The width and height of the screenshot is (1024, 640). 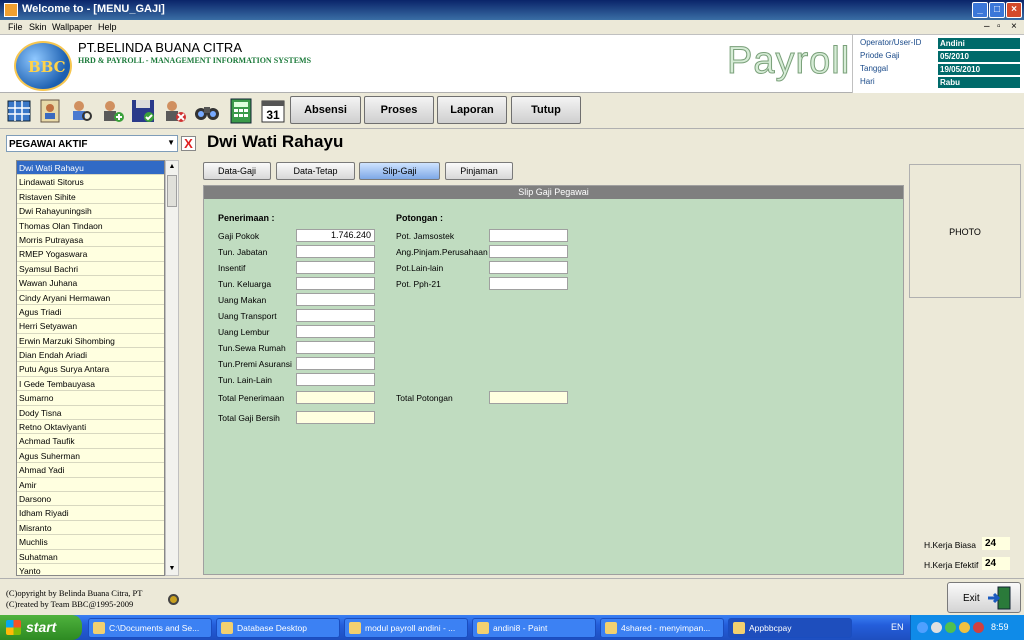 I want to click on employee-list-item: Sumarno, so click(x=90, y=398).